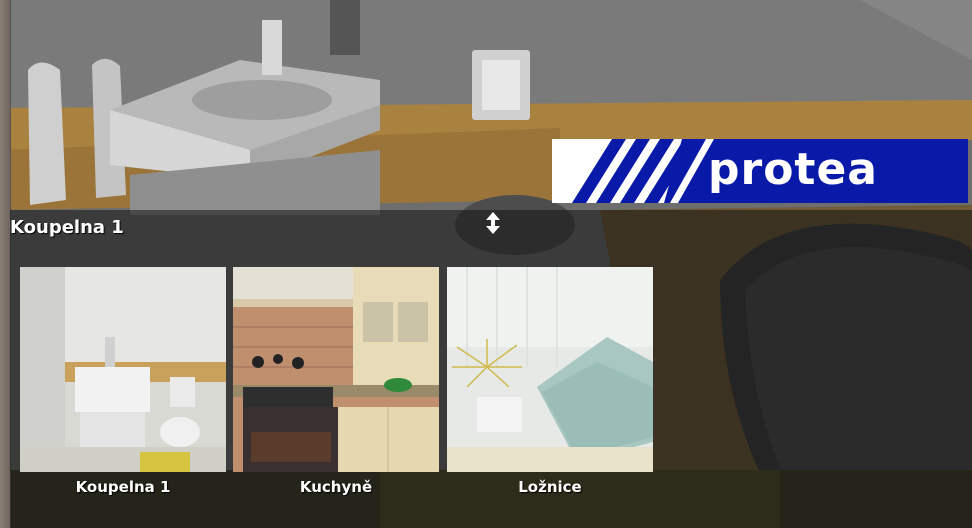 The width and height of the screenshot is (972, 528). I want to click on protea-logo: protea, so click(760, 171).